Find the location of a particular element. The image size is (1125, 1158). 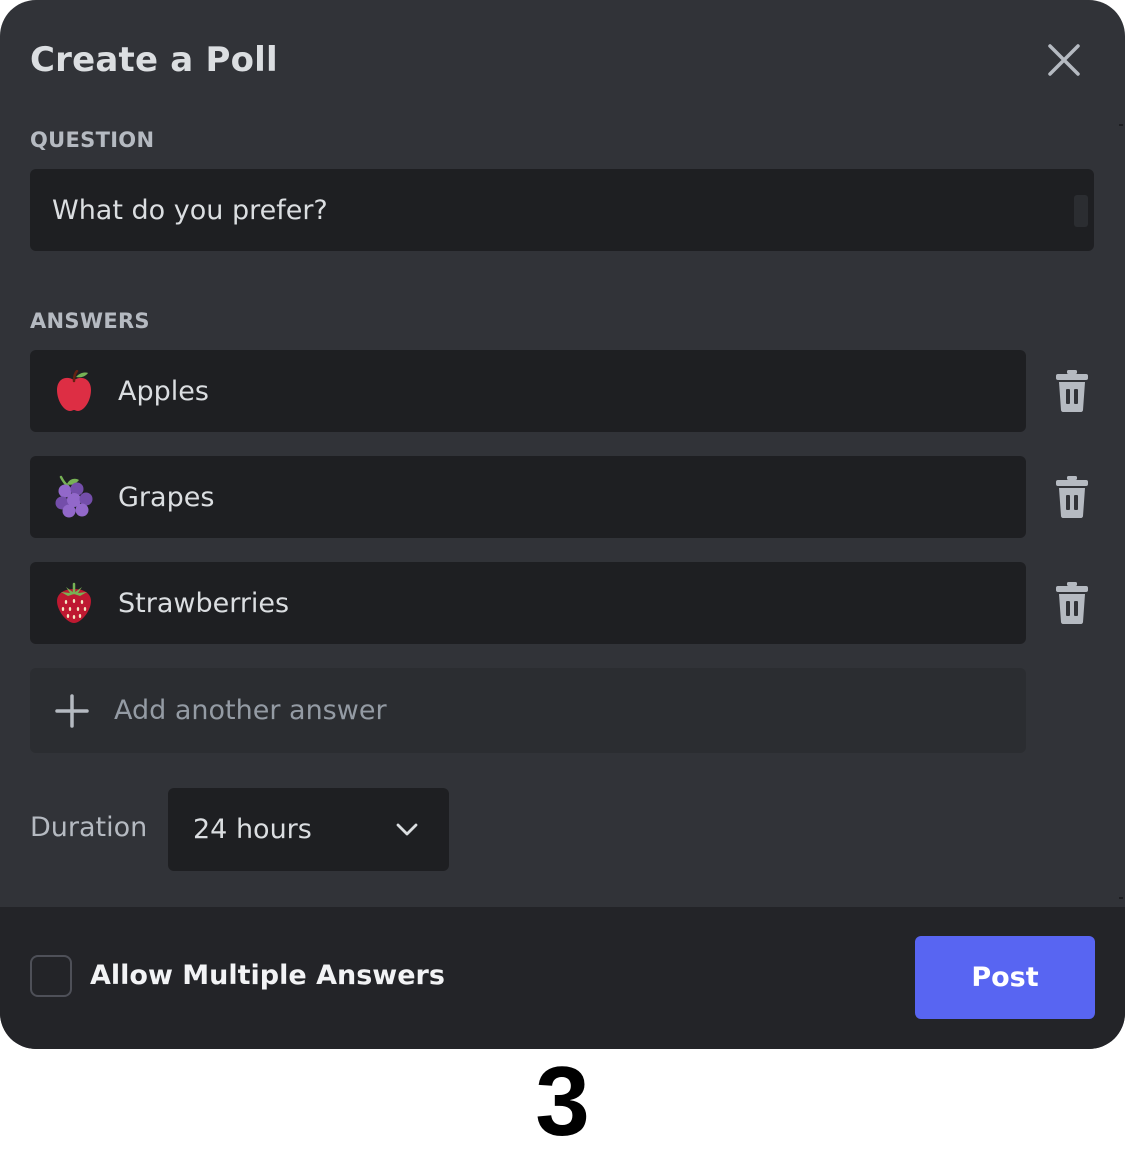

allow-multiple-label: Allow Multiple Answers is located at coordinates (267, 975).